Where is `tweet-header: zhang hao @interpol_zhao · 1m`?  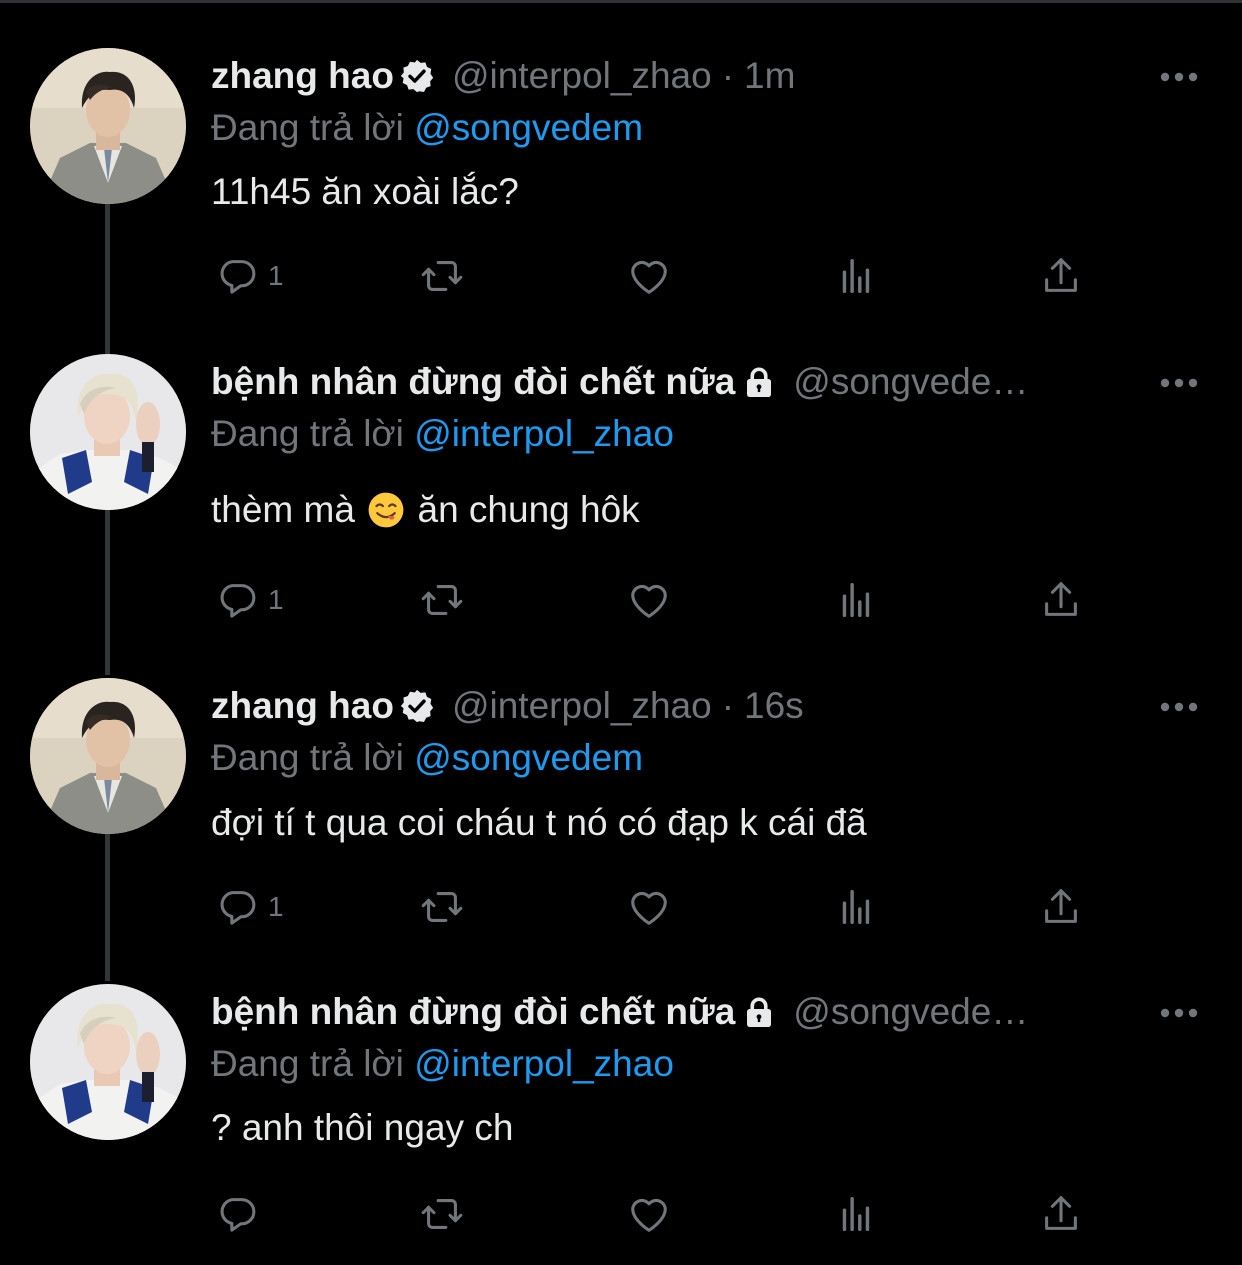
tweet-header: zhang hao @interpol_zhao · 1m is located at coordinates (503, 76).